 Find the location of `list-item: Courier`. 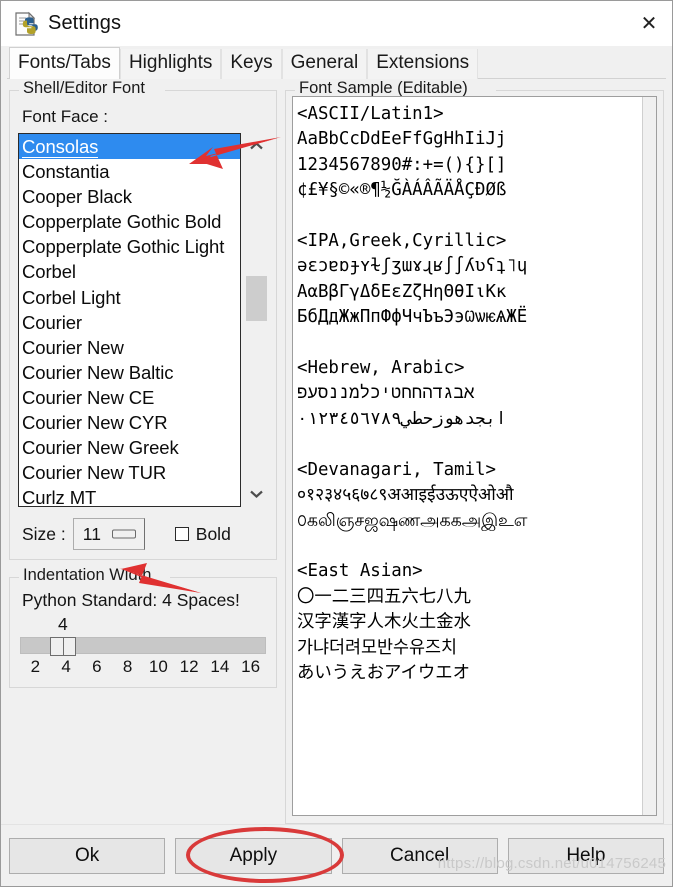

list-item: Courier is located at coordinates (129, 322).